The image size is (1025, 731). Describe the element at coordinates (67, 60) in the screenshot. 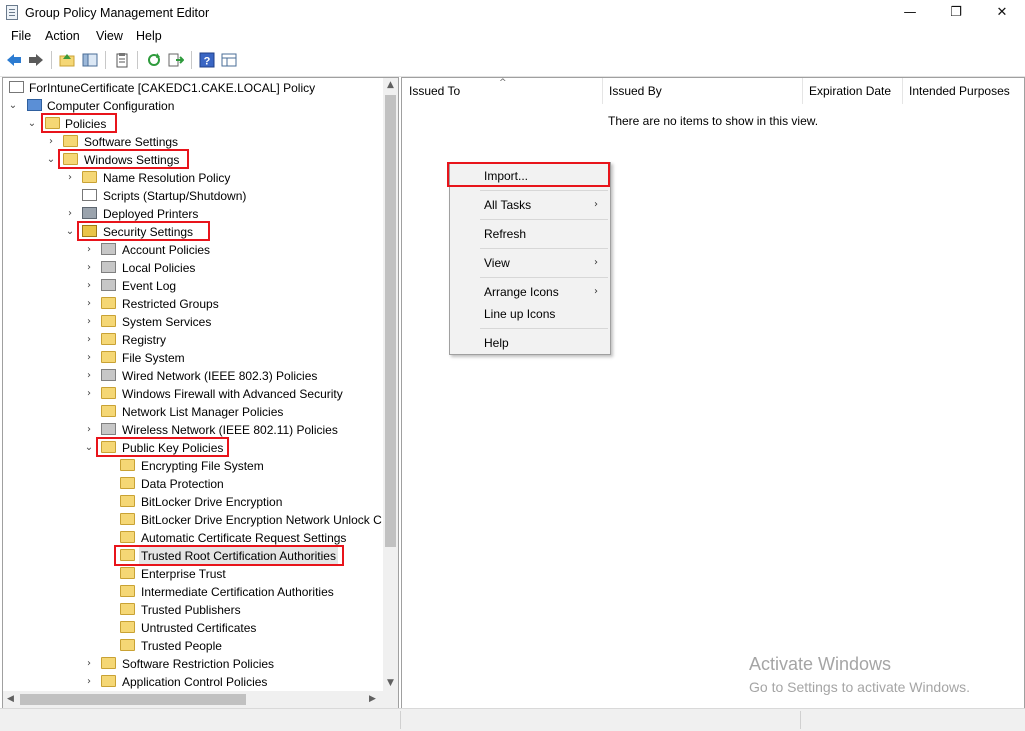

I see `up-folder-icon` at that location.